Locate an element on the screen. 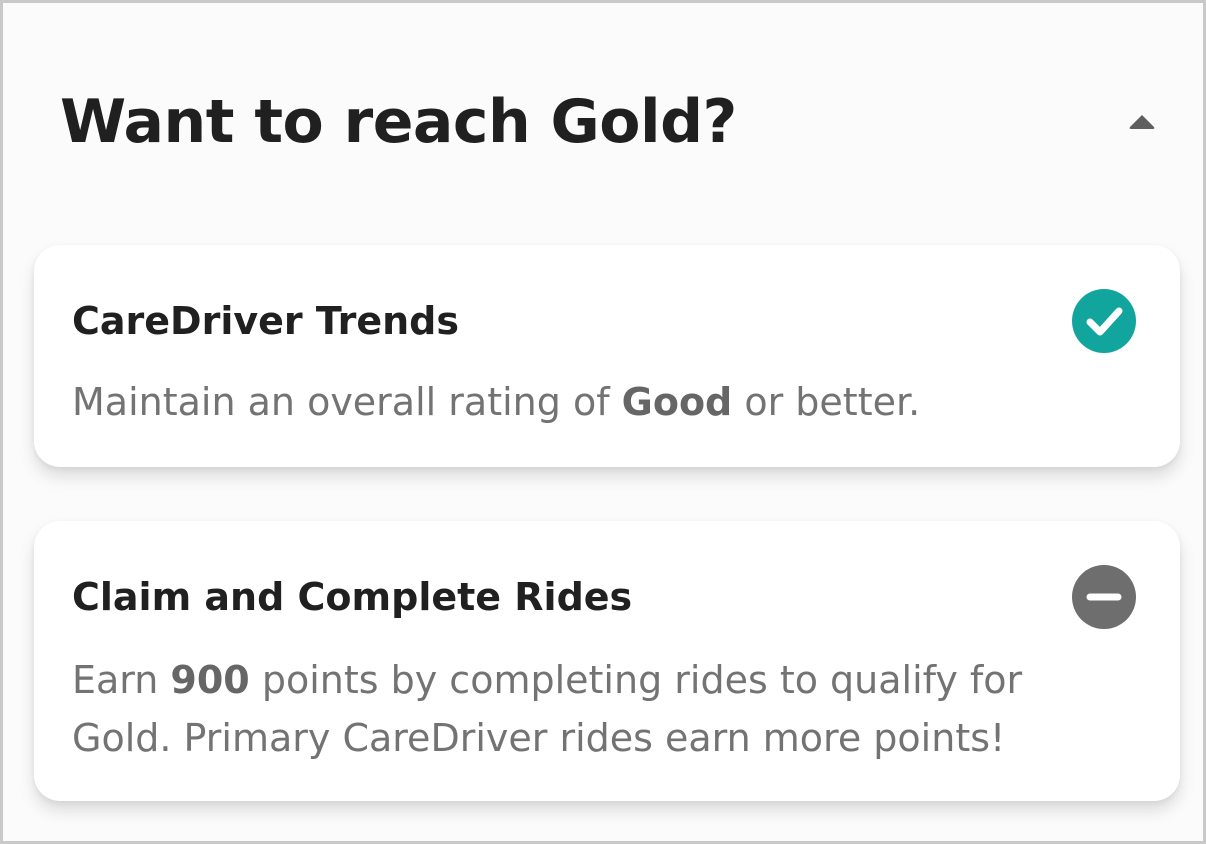  description-text: Maintain an overall rating of is located at coordinates (347, 402).